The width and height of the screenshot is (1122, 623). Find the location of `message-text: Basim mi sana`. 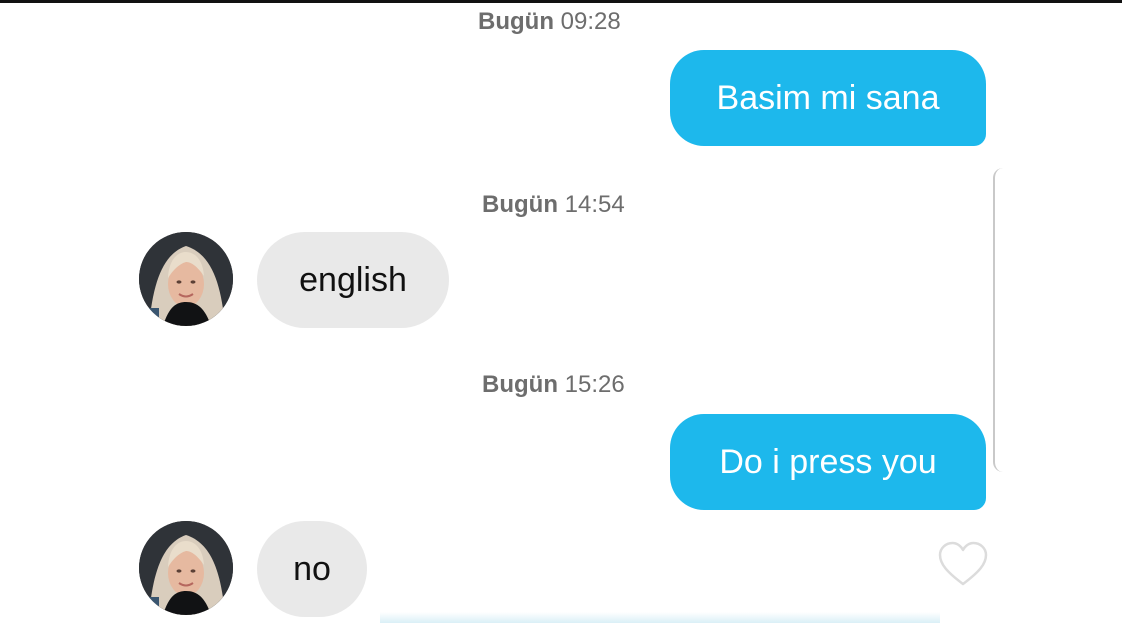

message-text: Basim mi sana is located at coordinates (828, 98).